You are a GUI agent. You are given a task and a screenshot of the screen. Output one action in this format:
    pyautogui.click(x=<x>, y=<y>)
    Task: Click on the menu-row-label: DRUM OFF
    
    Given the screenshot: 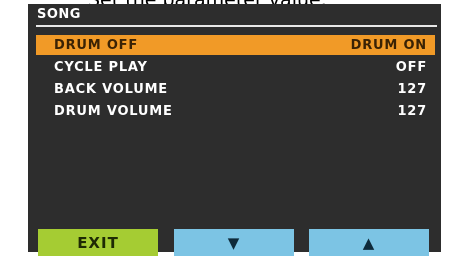 What is the action you would take?
    pyautogui.click(x=96, y=45)
    